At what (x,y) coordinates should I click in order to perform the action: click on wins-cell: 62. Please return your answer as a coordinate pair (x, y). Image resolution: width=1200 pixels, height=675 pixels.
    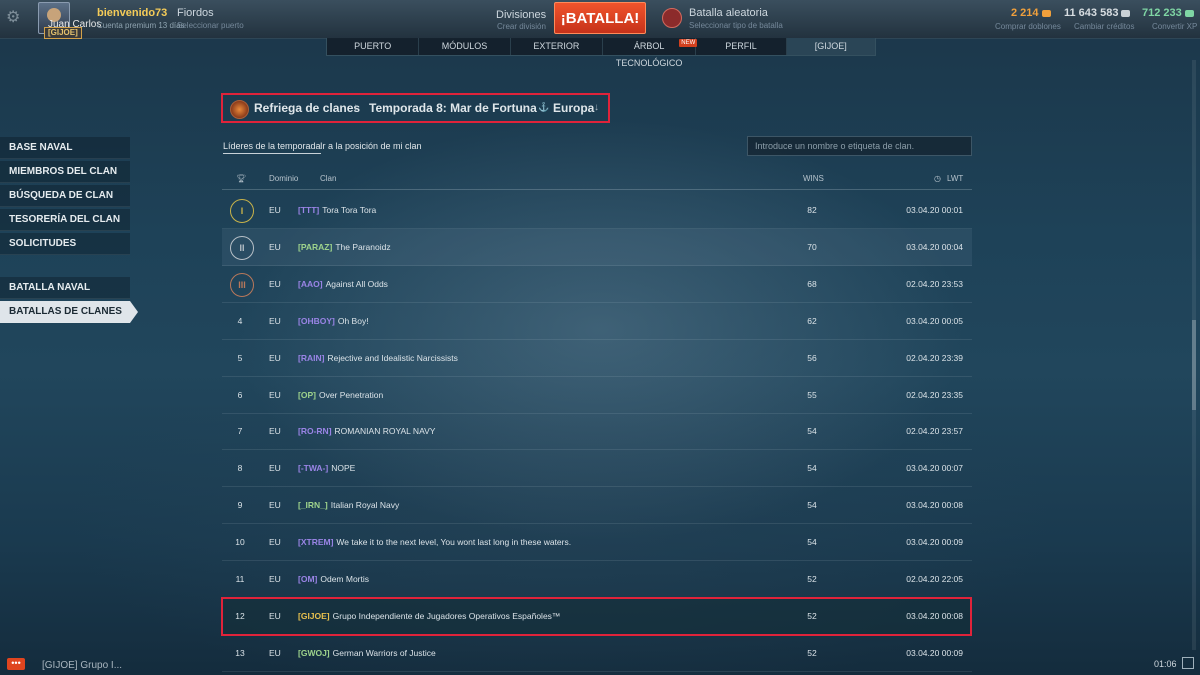
    Looking at the image, I should click on (812, 321).